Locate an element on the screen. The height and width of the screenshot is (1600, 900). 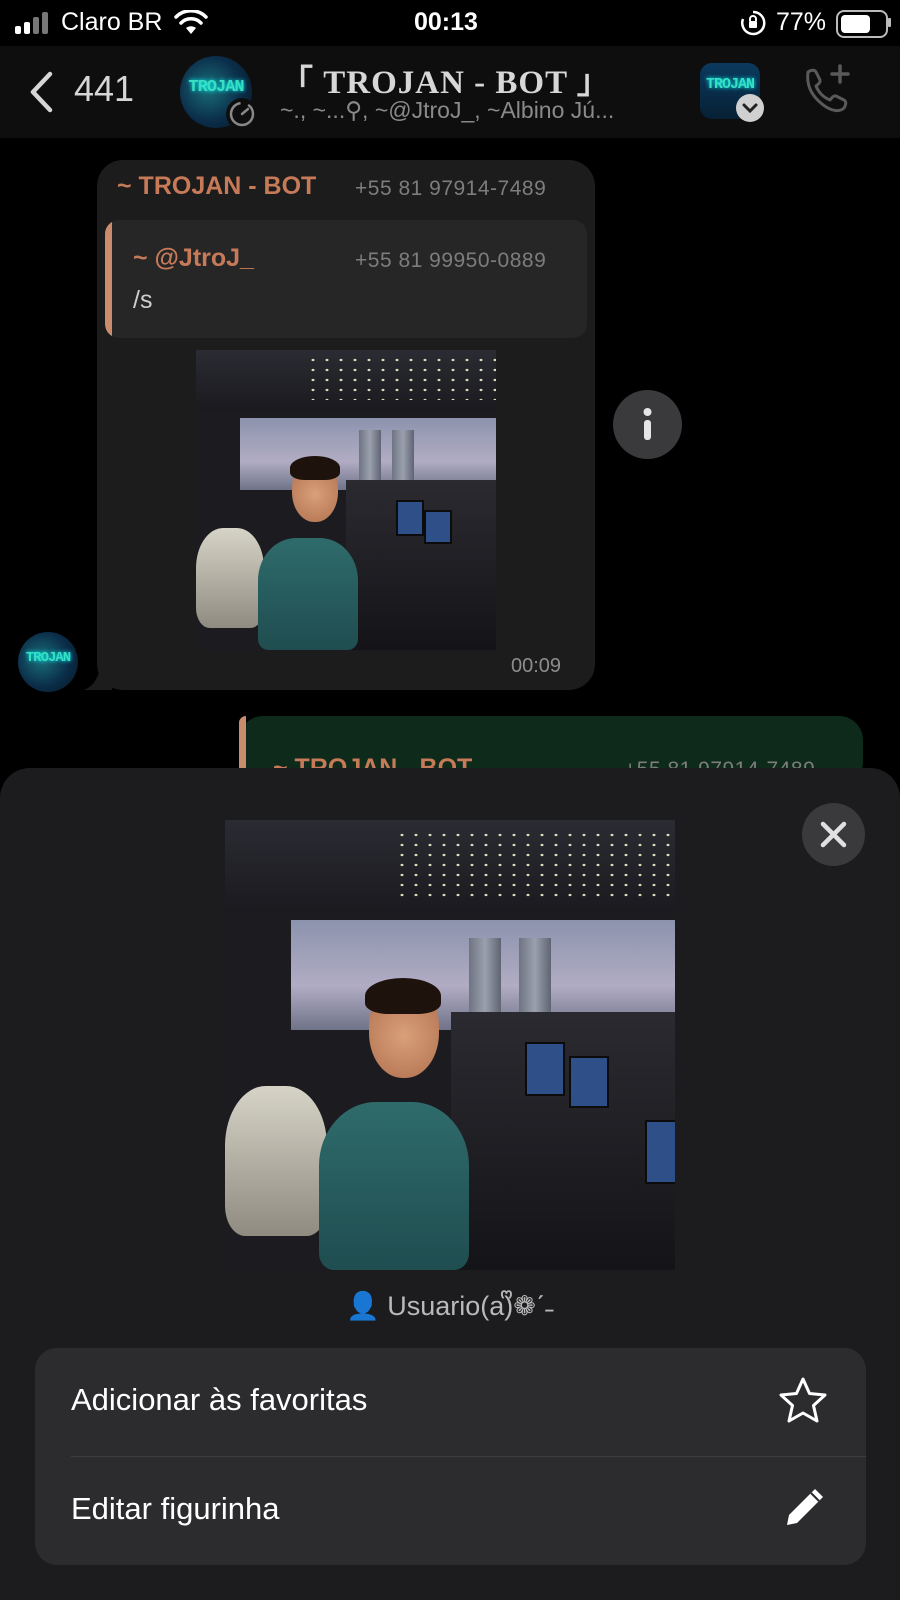
close-button is located at coordinates (833, 834).